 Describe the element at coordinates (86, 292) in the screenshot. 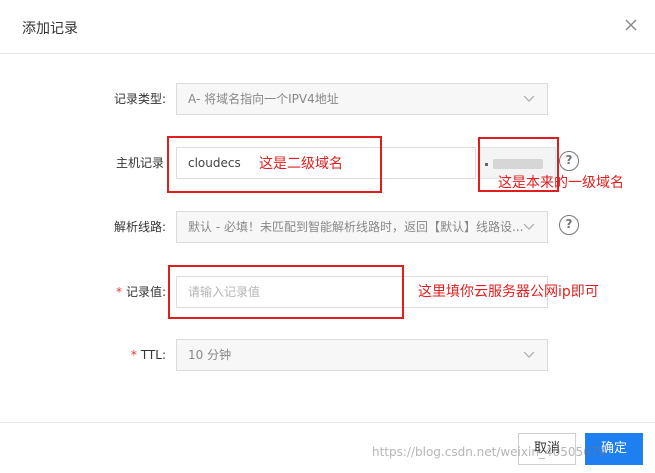

I see `record-value-label: * 记录值:` at that location.